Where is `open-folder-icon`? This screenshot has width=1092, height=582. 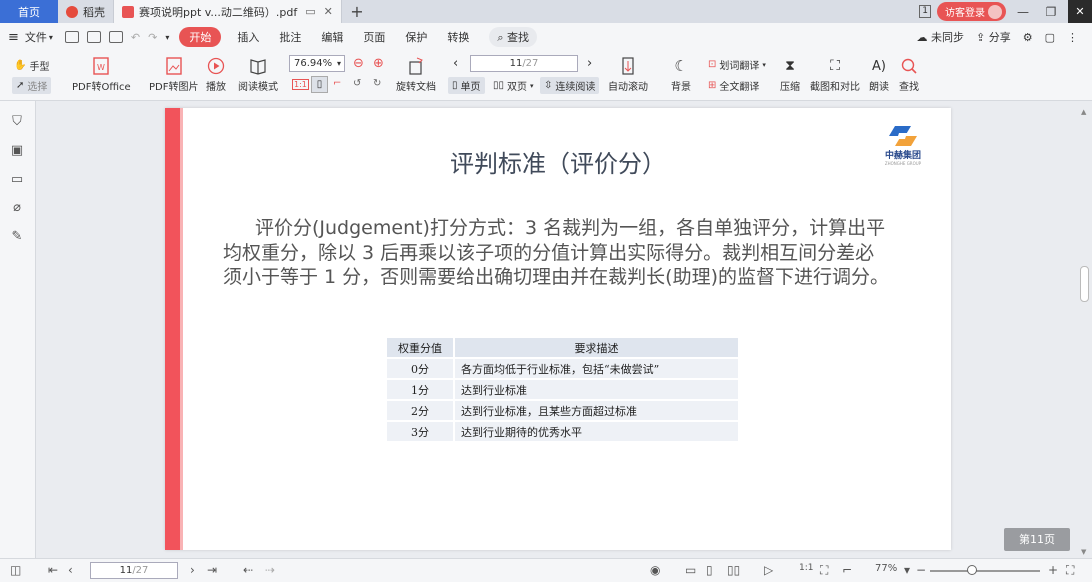
open-folder-icon is located at coordinates (71, 37).